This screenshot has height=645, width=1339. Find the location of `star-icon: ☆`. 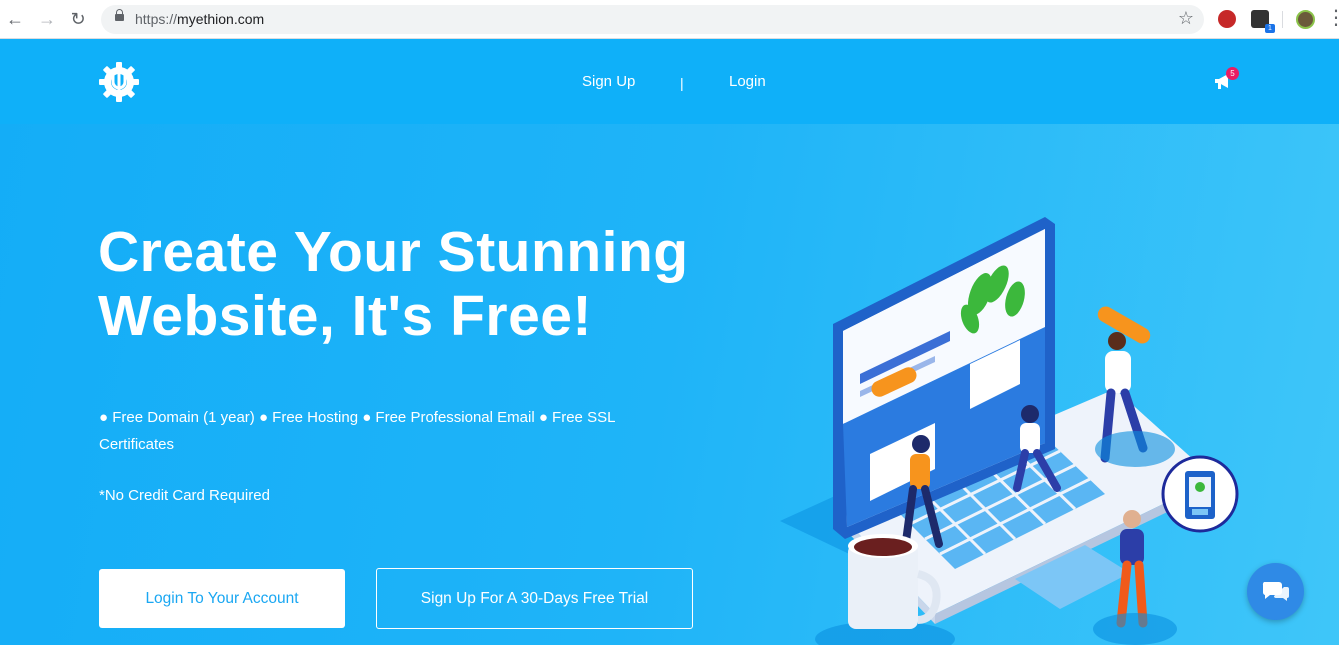

star-icon: ☆ is located at coordinates (1186, 18).